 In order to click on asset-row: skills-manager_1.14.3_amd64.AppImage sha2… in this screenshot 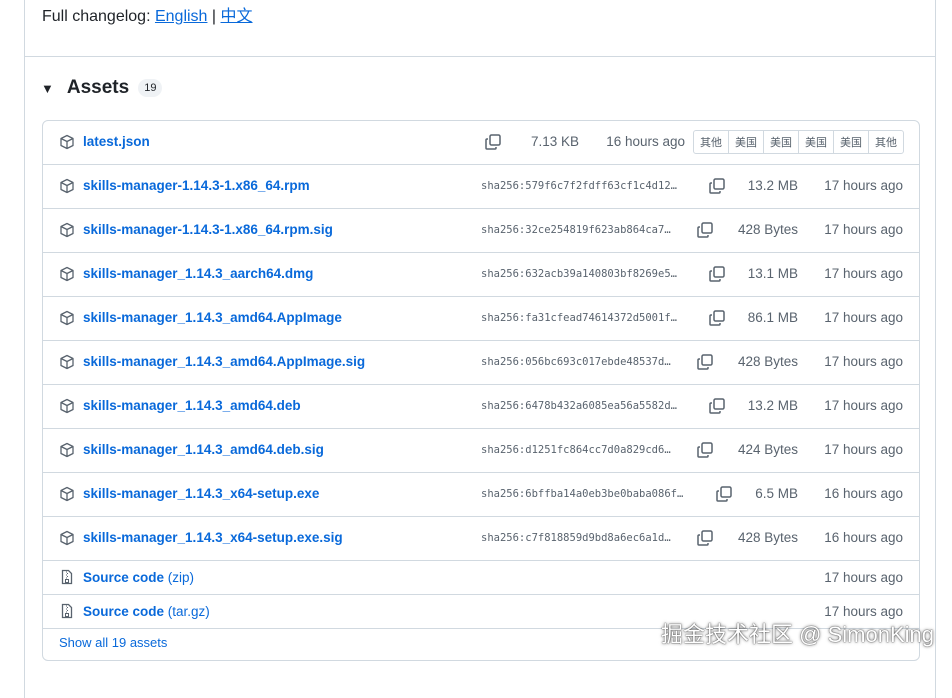, I will do `click(481, 319)`.